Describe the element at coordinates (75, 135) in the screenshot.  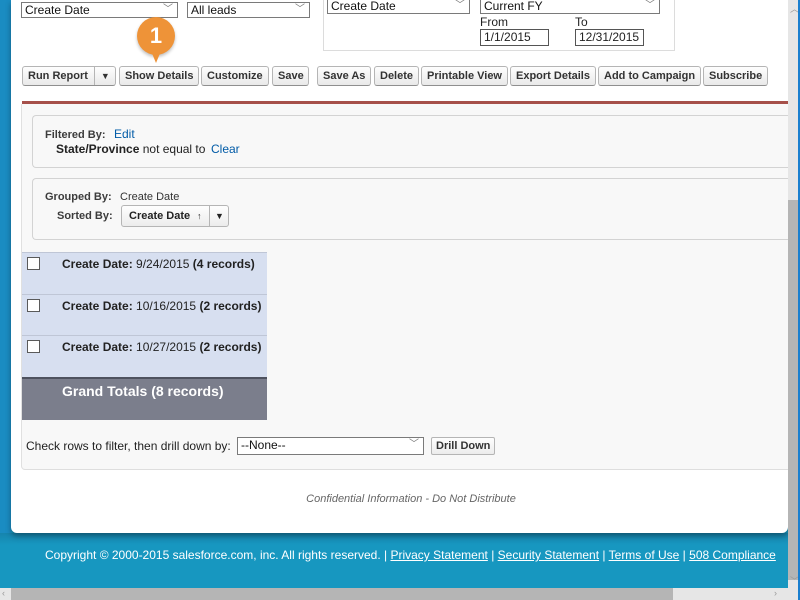
I see `filtered-by-label: Filtered By:` at that location.